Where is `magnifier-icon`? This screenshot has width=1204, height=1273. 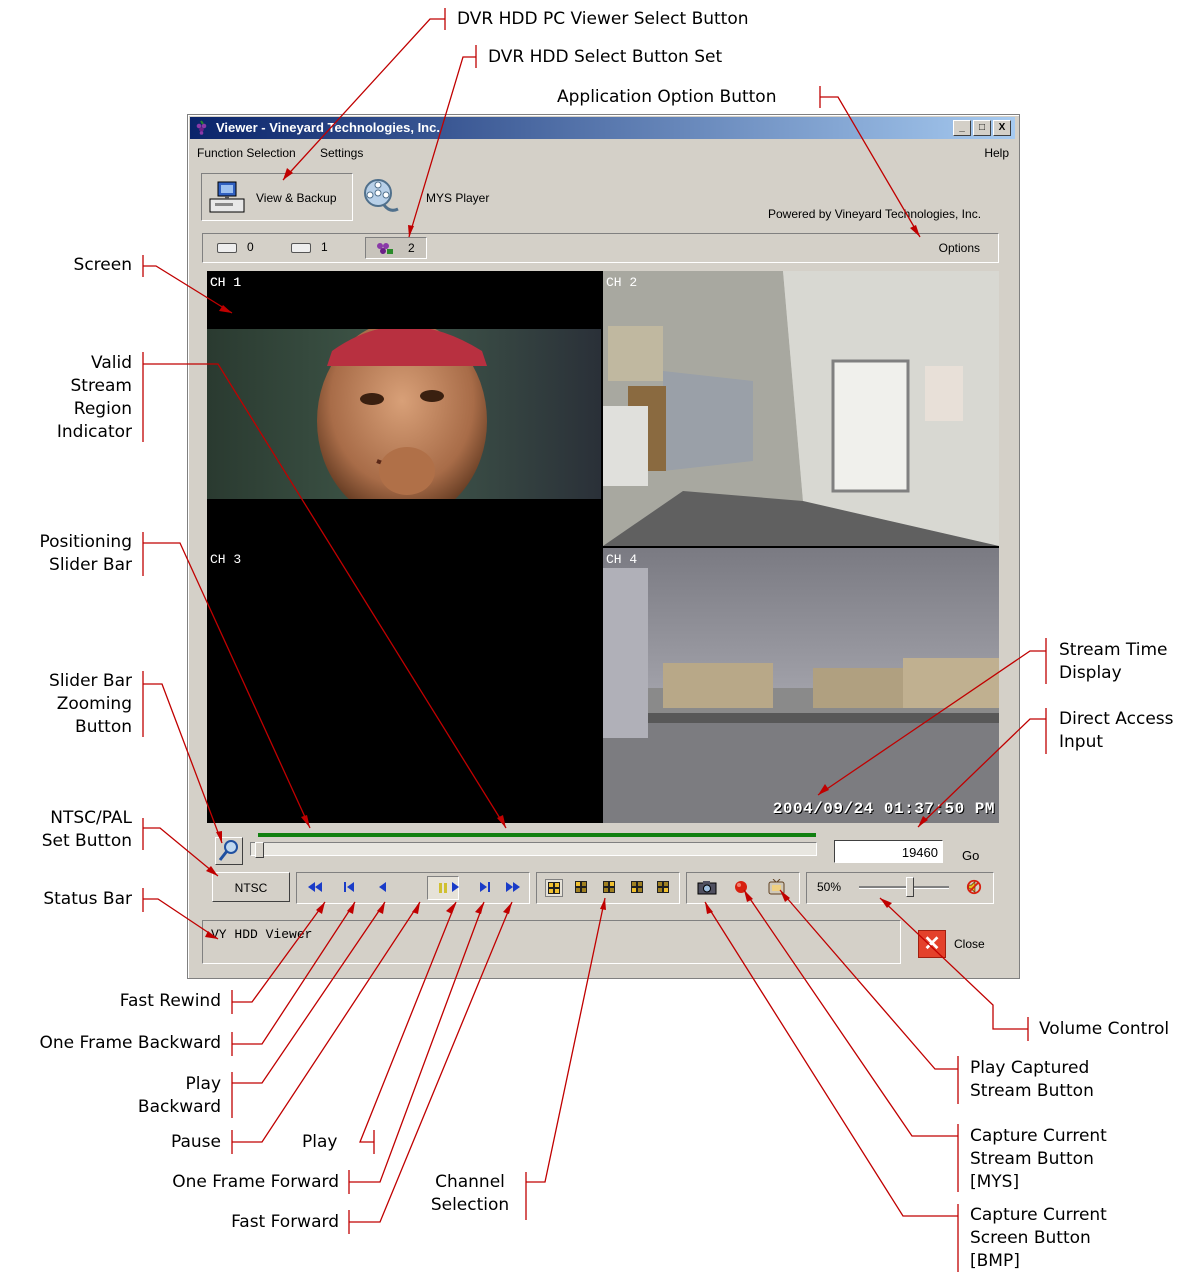
magnifier-icon is located at coordinates (228, 850).